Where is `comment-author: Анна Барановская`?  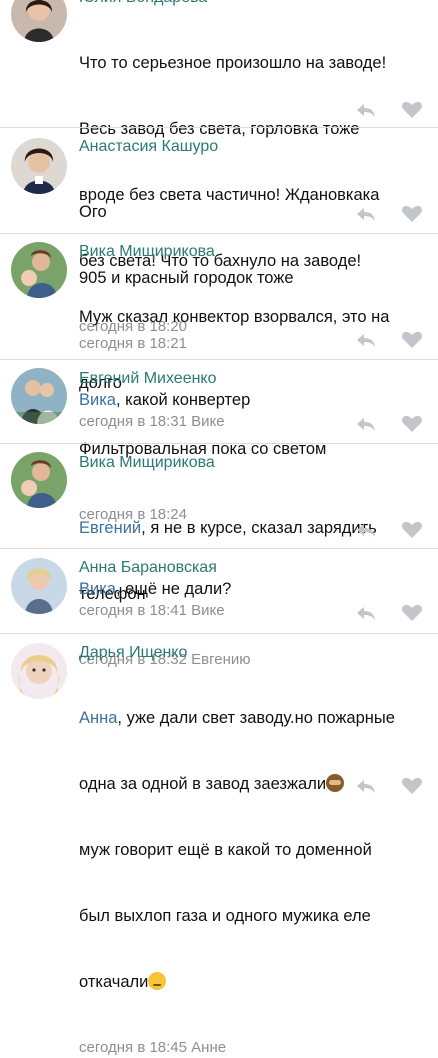
comment-author: Анна Барановская is located at coordinates (252, 568).